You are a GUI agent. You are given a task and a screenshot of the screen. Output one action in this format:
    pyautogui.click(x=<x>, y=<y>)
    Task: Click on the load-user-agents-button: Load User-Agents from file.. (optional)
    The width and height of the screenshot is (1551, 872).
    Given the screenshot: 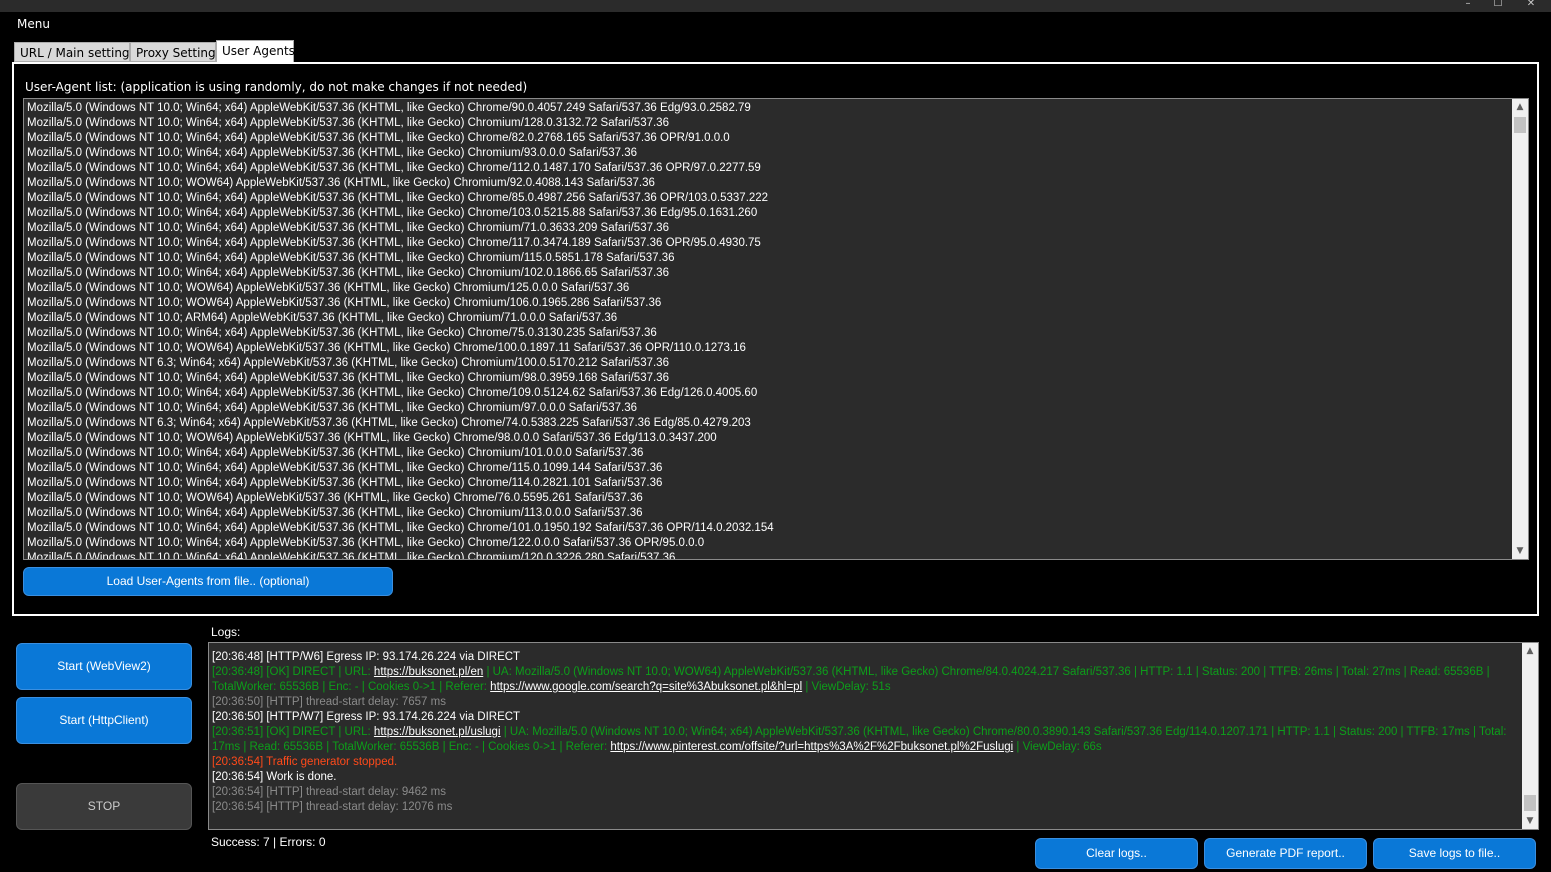 What is the action you would take?
    pyautogui.click(x=208, y=581)
    